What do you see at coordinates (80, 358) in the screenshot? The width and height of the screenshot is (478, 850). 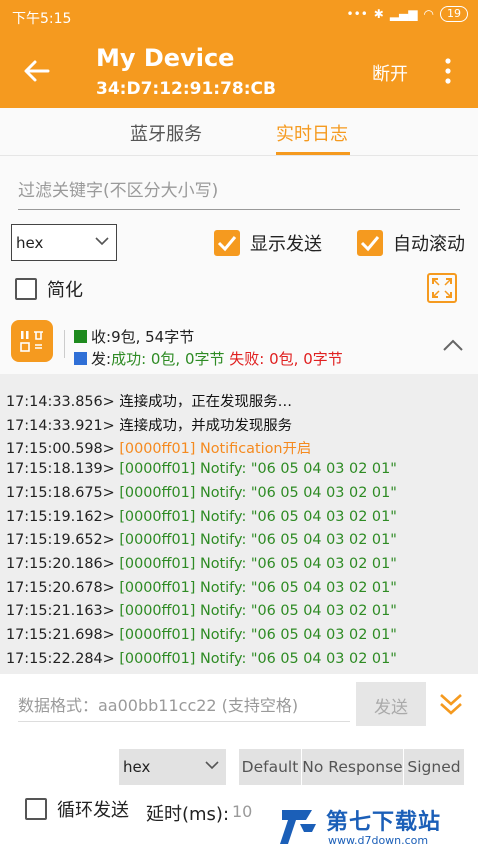 I see `send-square-icon` at bounding box center [80, 358].